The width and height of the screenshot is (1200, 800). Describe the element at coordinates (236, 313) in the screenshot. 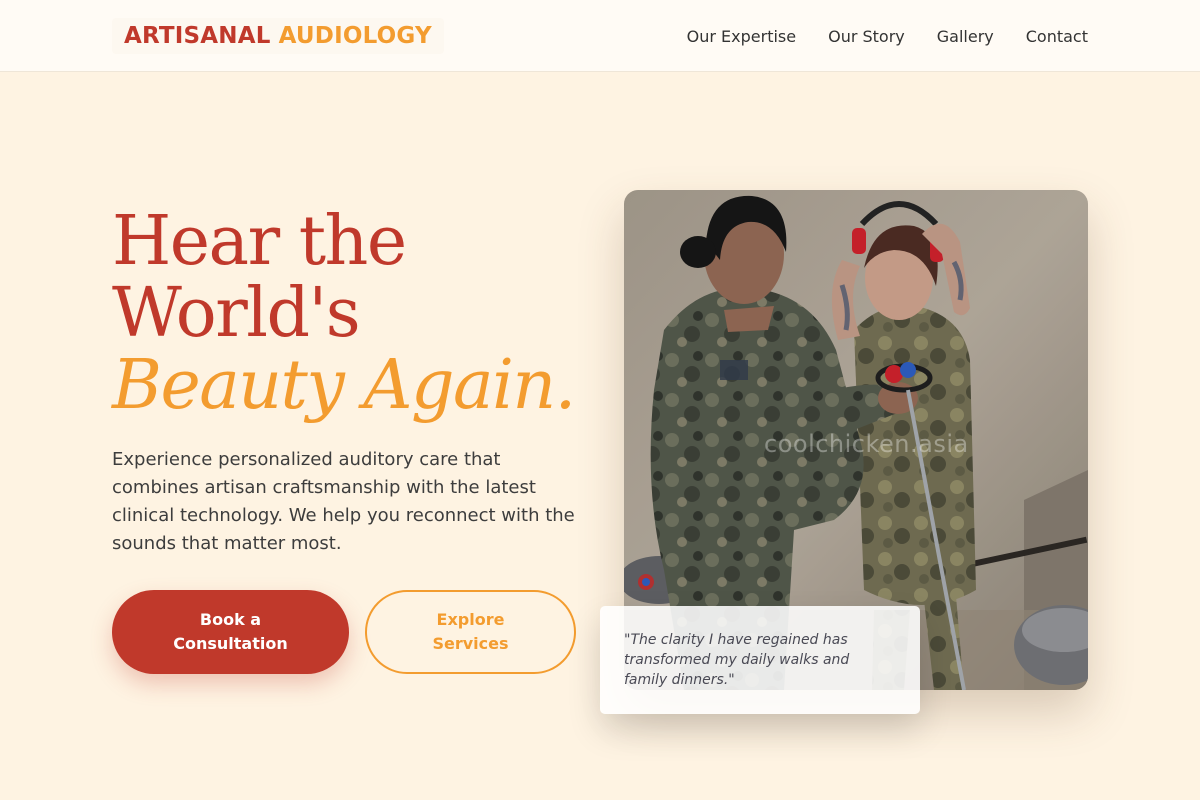

I see `hero-title-line-2: World's` at that location.